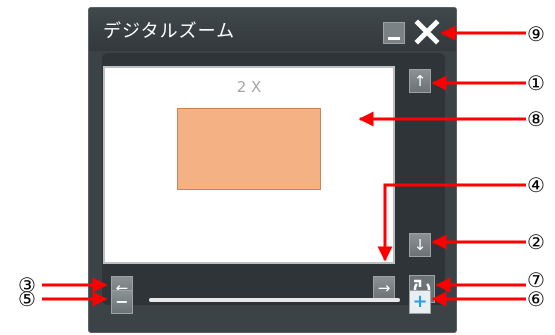 The height and width of the screenshot is (335, 555). Describe the element at coordinates (27, 299) in the screenshot. I see `annotation-5: ⑤` at that location.